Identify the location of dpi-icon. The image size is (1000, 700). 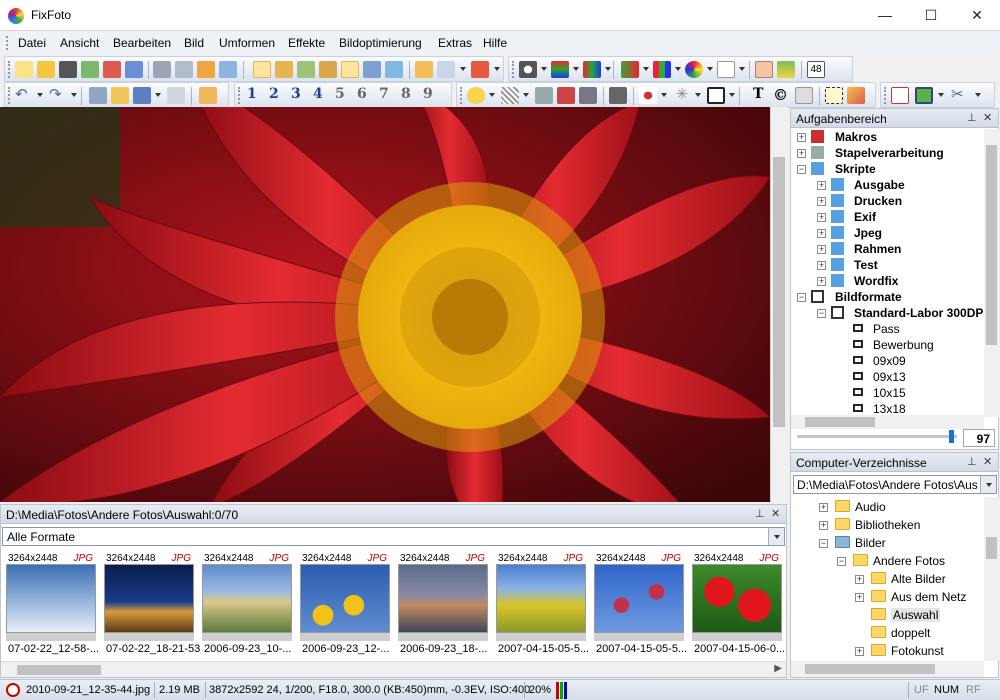
(566, 95).